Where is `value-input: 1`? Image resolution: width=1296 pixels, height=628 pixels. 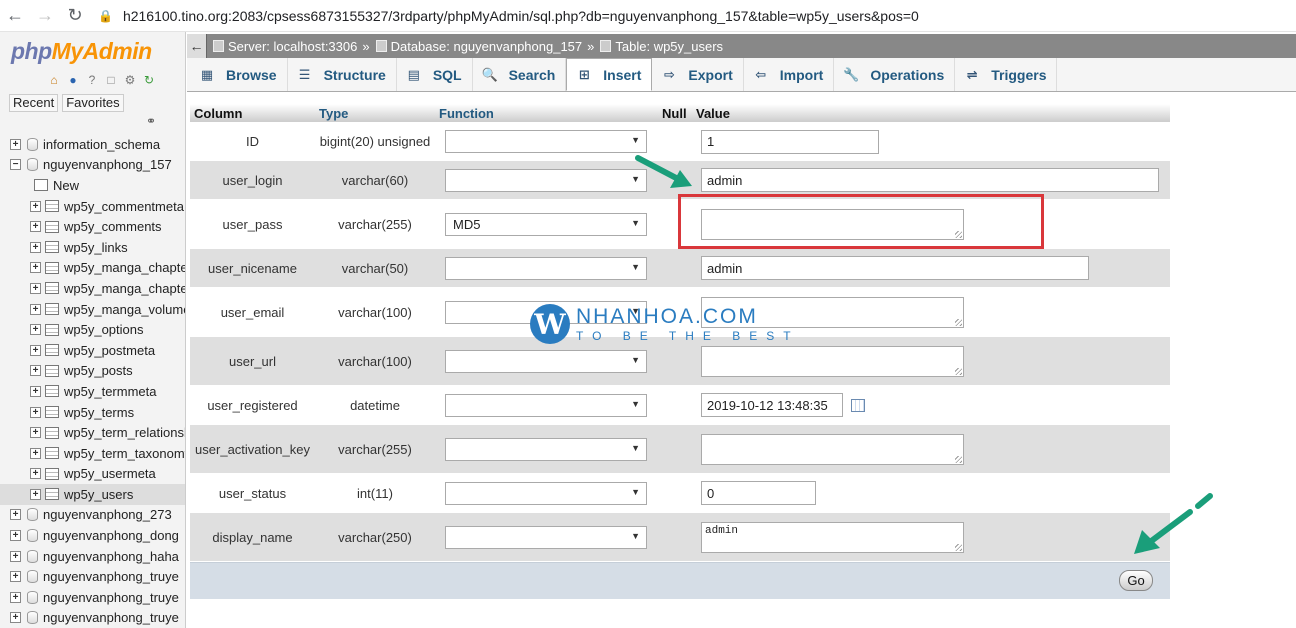 value-input: 1 is located at coordinates (790, 141).